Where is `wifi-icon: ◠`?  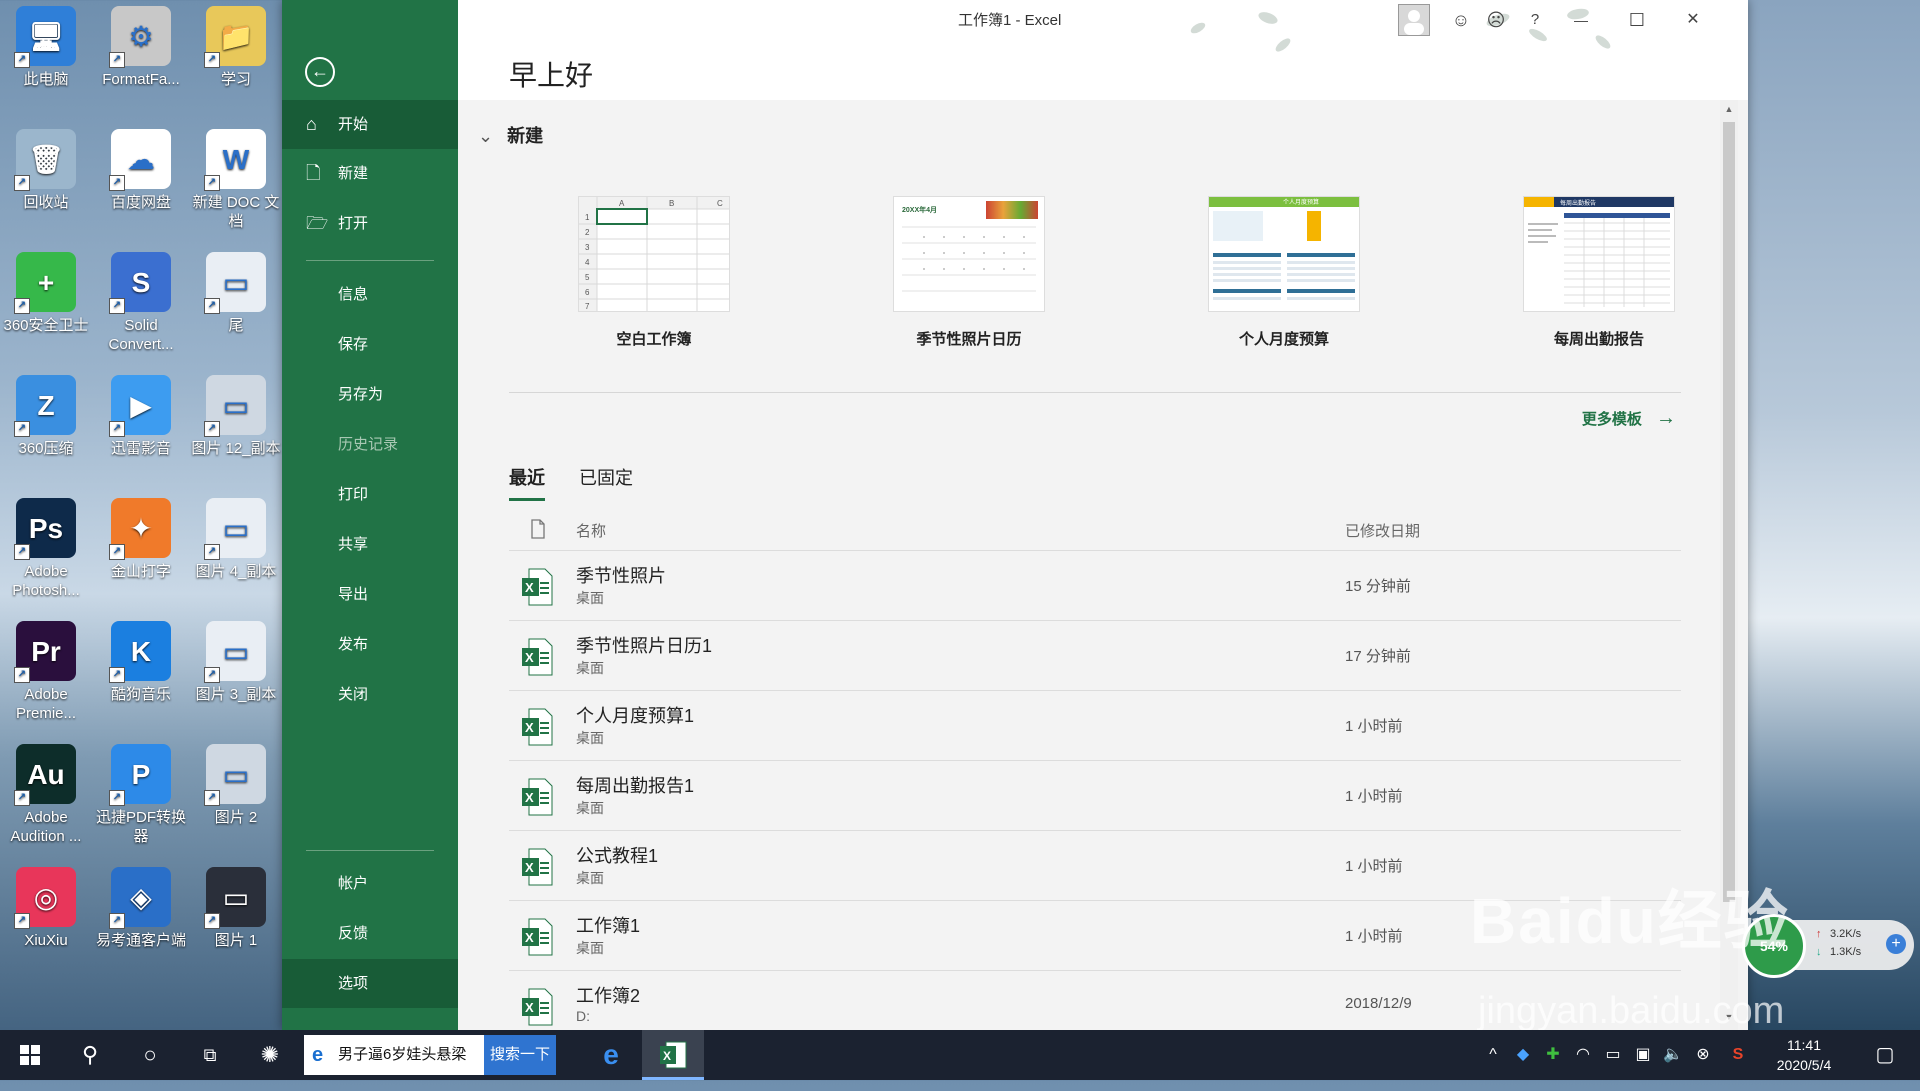
wifi-icon: ◠ is located at coordinates (1583, 1055).